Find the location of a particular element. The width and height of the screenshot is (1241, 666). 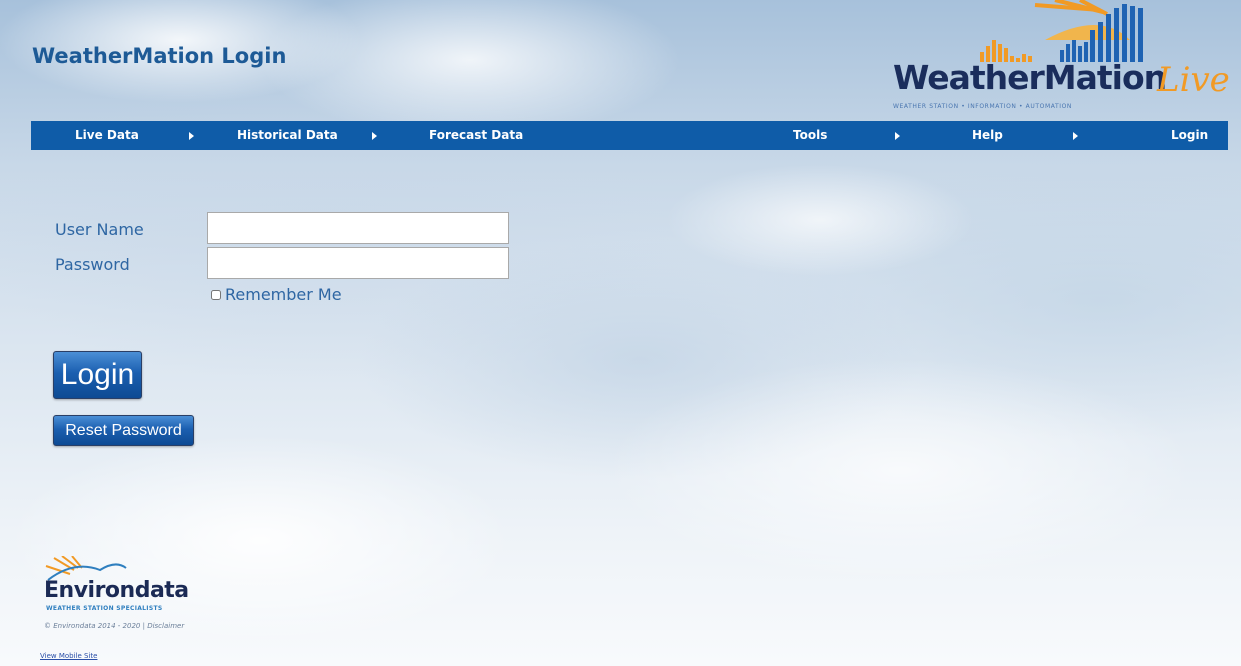

nav-item-label: Login is located at coordinates (1190, 135).